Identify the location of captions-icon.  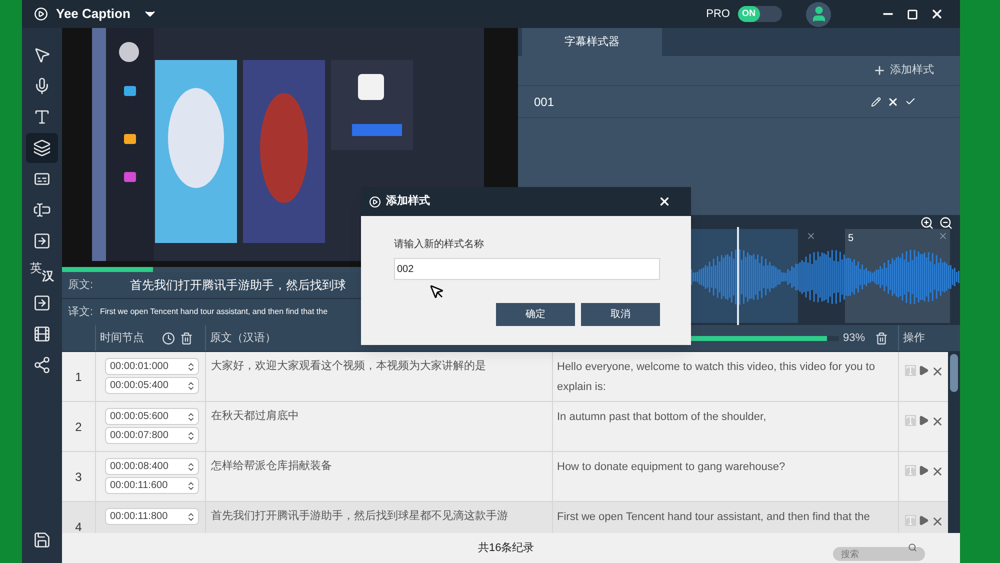
(42, 179).